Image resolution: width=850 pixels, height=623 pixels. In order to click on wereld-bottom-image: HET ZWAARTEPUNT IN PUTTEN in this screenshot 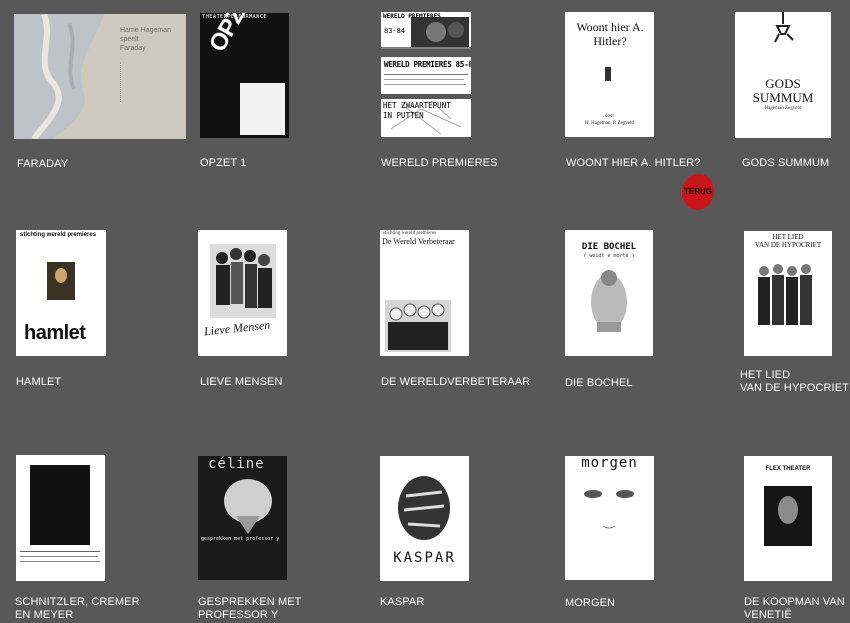, I will do `click(426, 118)`.